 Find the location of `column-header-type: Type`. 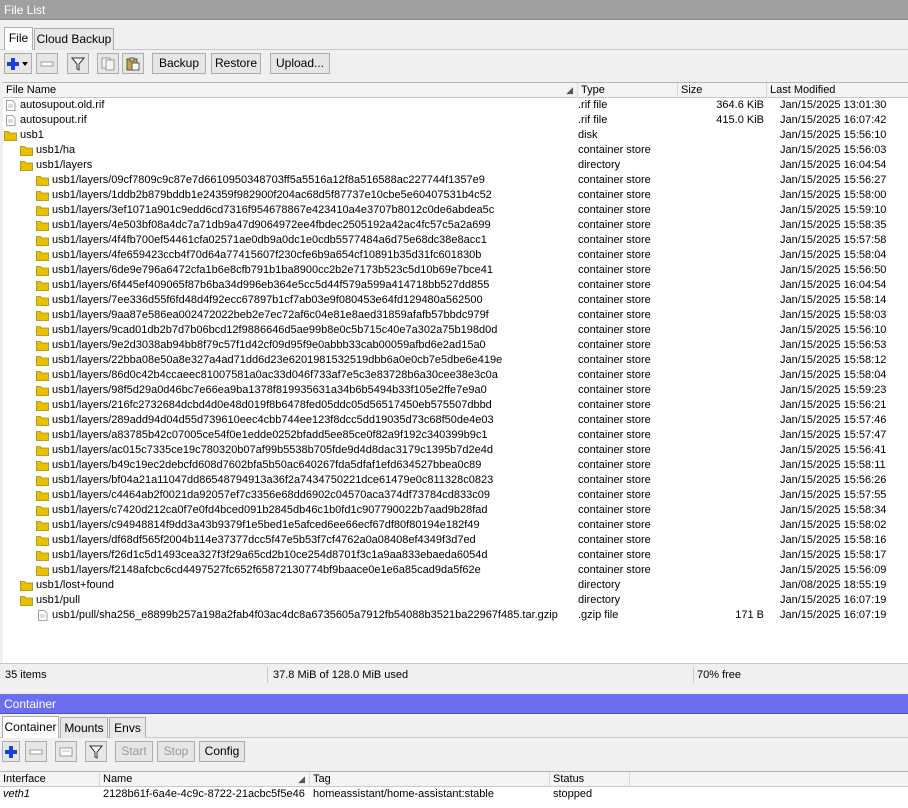

column-header-type: Type is located at coordinates (628, 90).